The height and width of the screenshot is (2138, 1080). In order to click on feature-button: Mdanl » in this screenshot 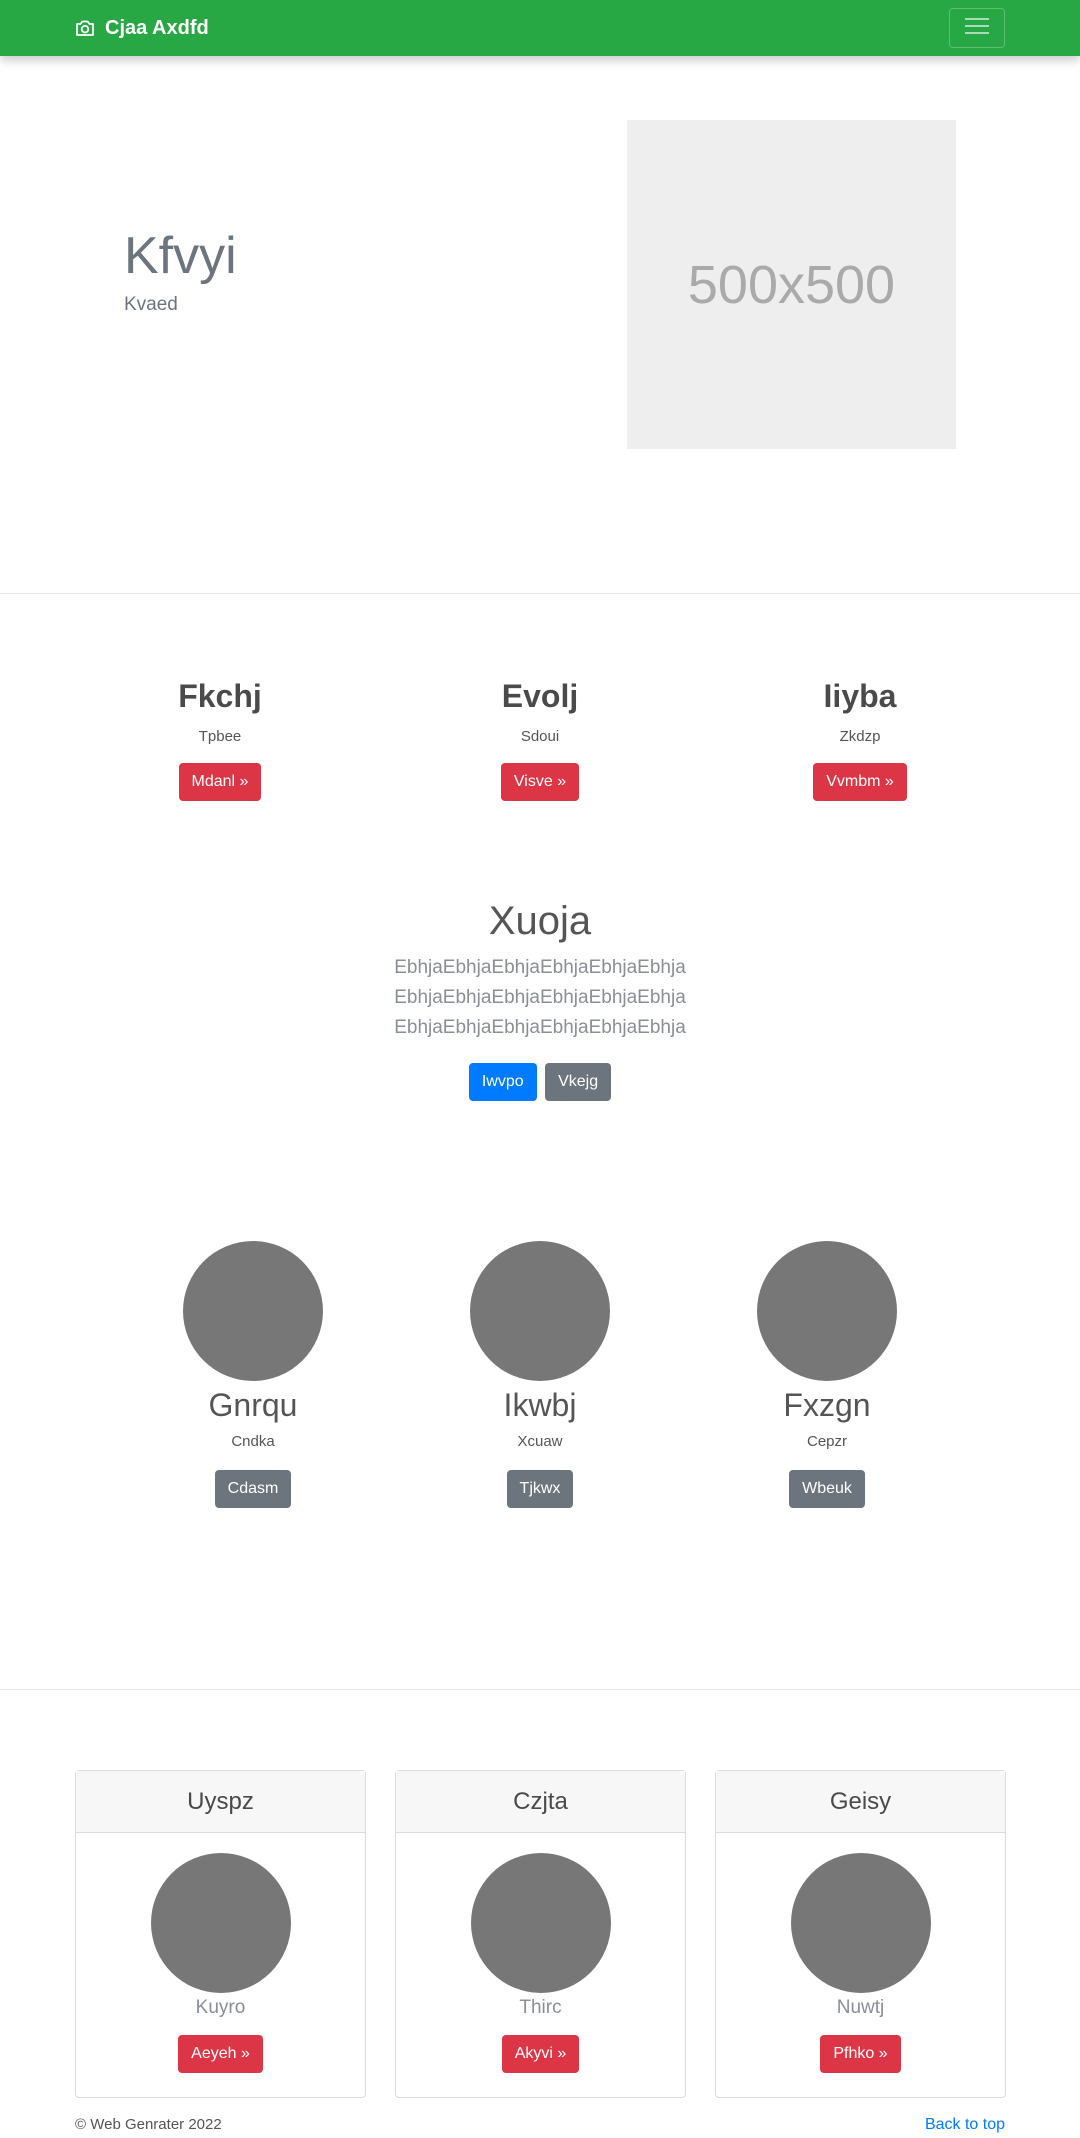, I will do `click(220, 782)`.